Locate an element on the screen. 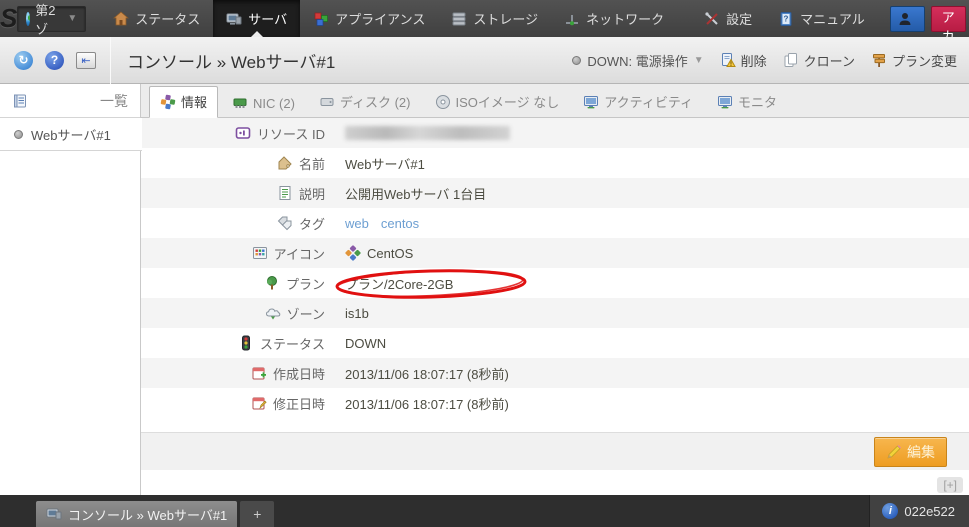  nav-item-label: マニュアル is located at coordinates (832, 19).